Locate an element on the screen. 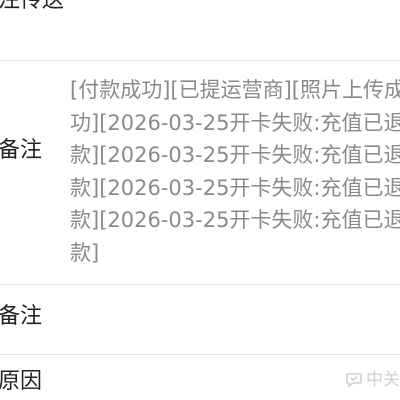  top-field-label: 注传送 is located at coordinates (32, 6).